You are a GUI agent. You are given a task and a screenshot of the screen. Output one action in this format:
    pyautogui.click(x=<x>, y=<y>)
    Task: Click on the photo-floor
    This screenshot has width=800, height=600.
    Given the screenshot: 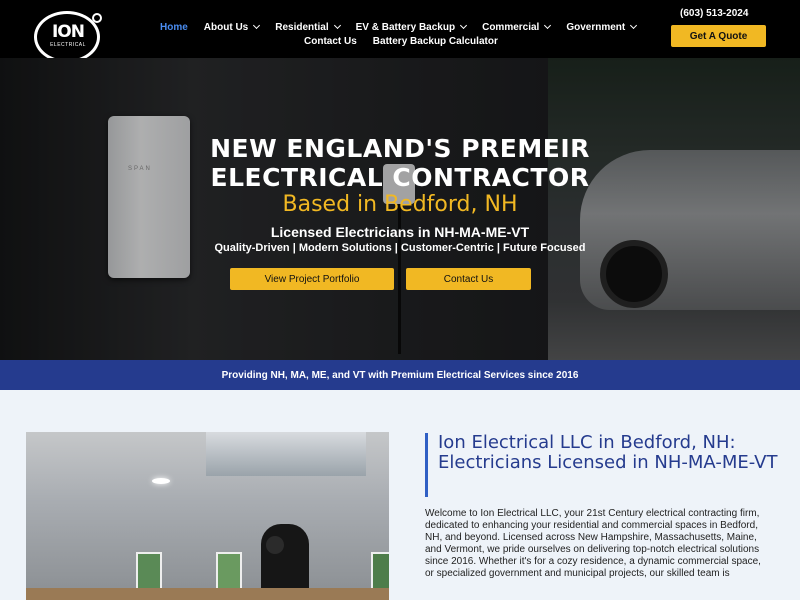 What is the action you would take?
    pyautogui.click(x=207, y=594)
    